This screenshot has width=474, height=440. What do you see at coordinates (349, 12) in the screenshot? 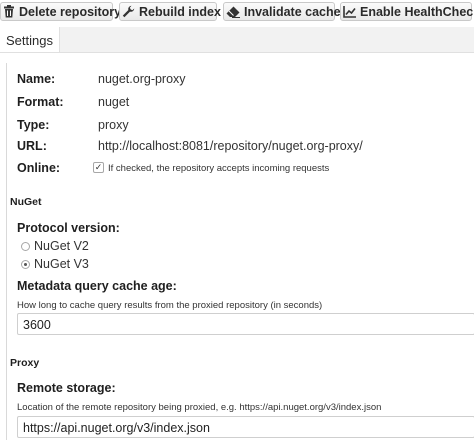
I see `chart-icon` at bounding box center [349, 12].